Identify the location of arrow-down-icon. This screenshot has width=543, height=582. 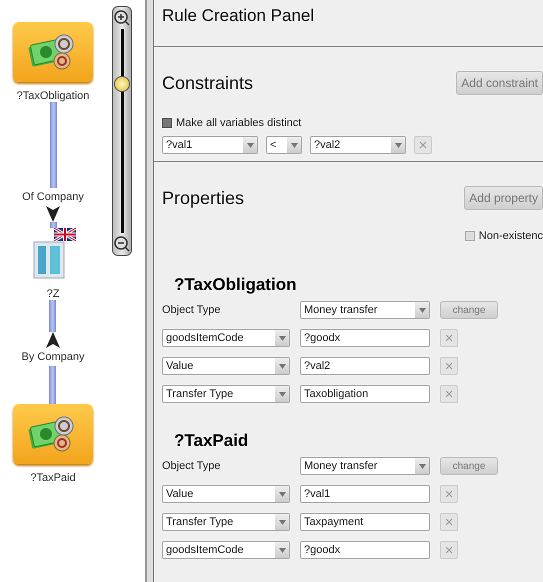
(53, 214).